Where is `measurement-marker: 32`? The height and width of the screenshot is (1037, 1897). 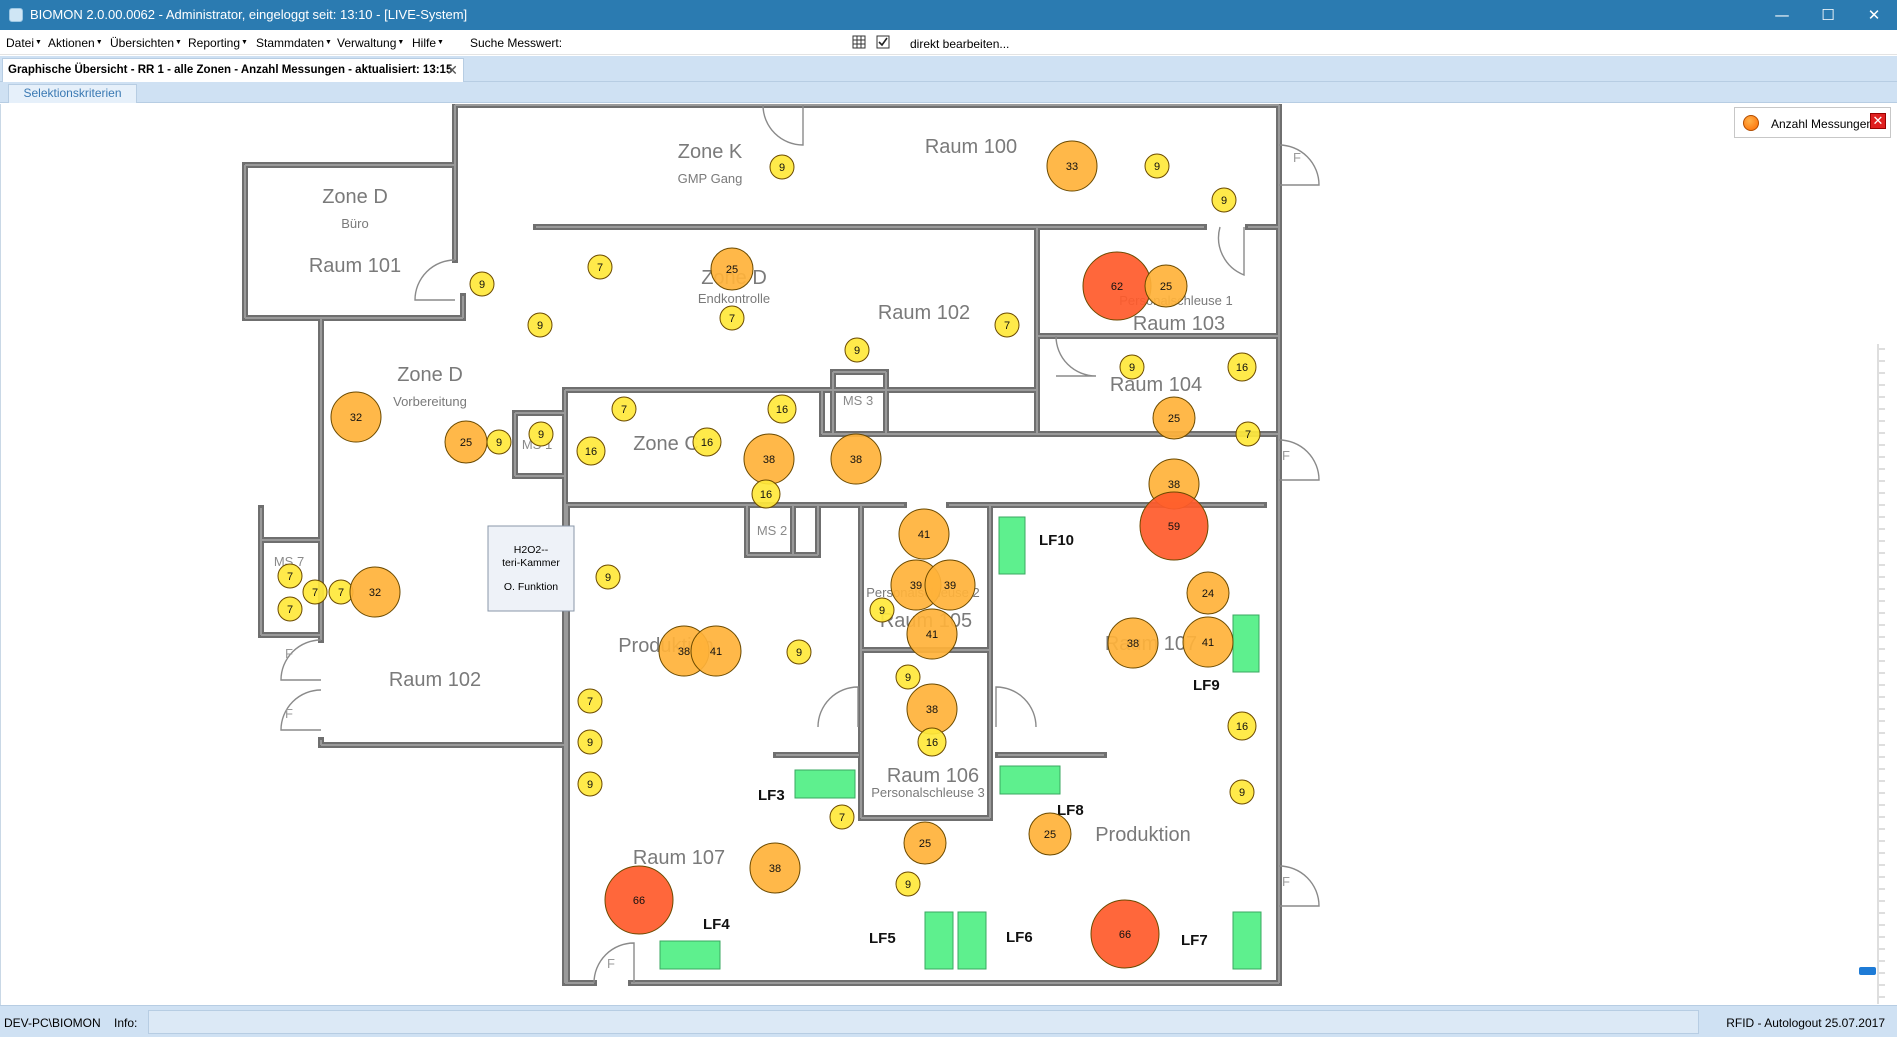
measurement-marker: 32 is located at coordinates (375, 592).